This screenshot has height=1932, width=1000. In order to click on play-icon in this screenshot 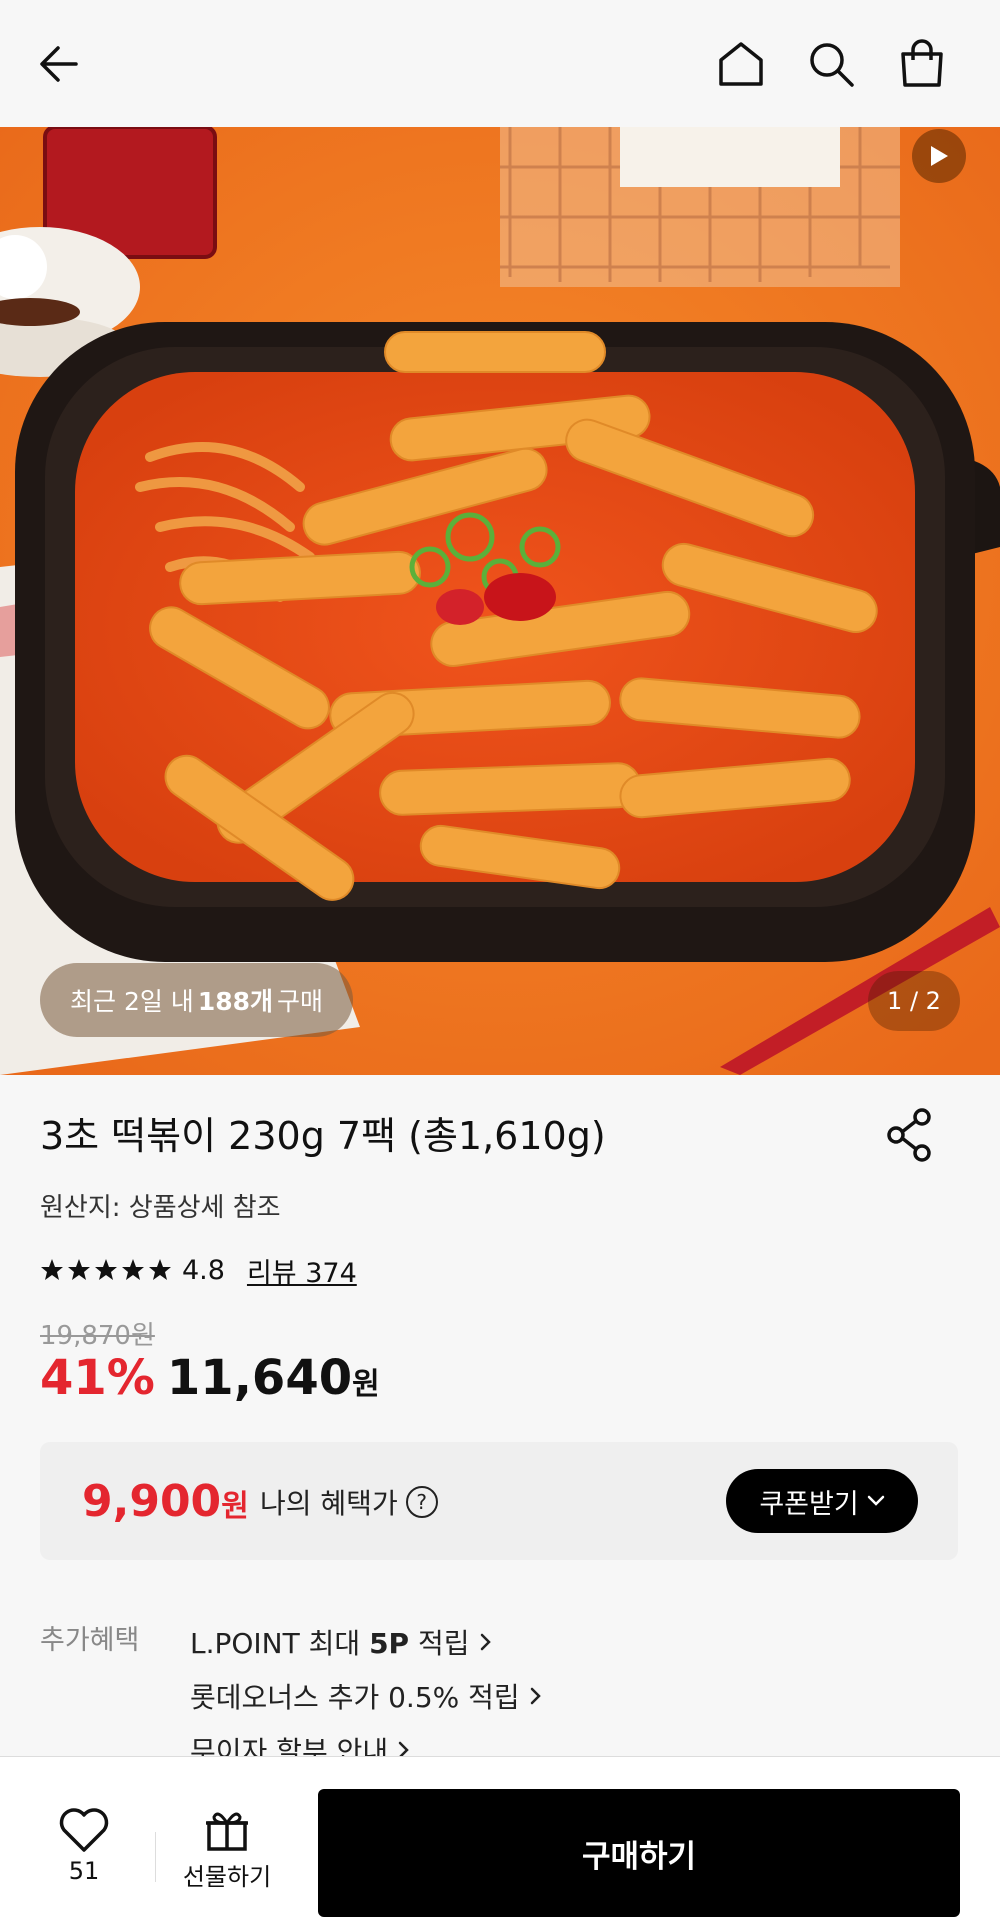, I will do `click(939, 156)`.